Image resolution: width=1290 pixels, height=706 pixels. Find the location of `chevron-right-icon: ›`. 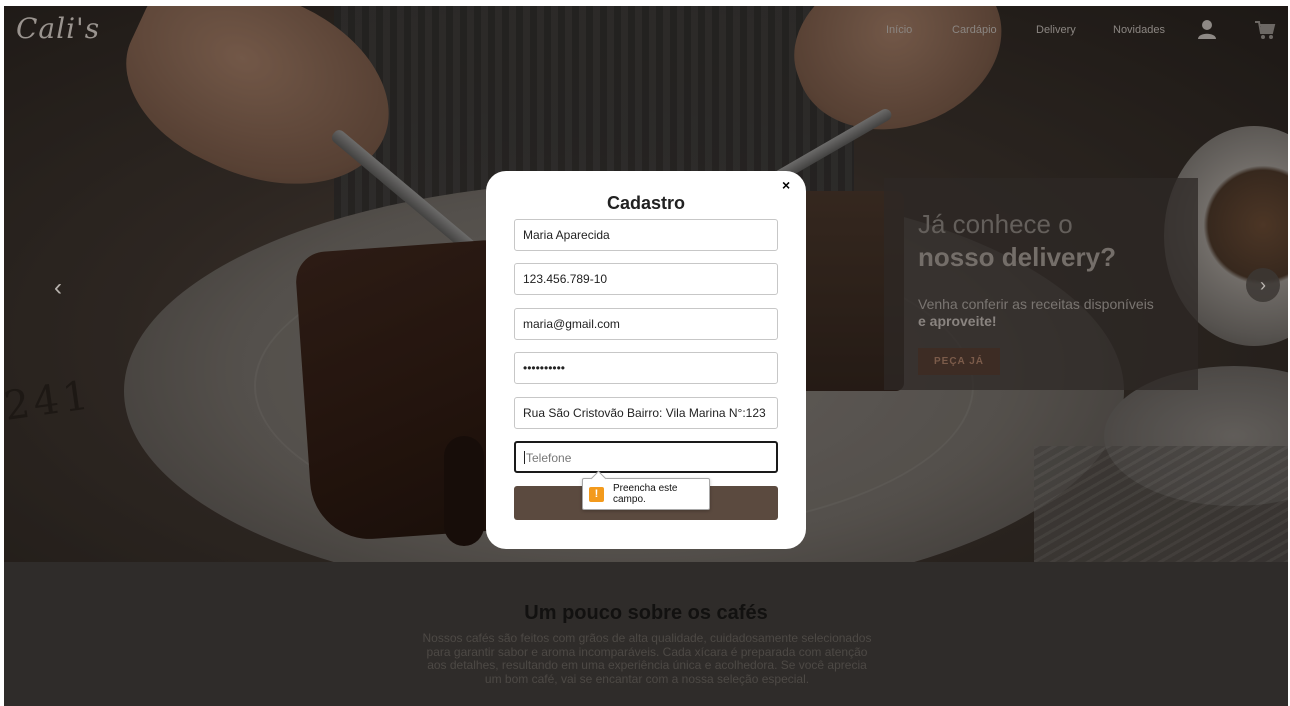

chevron-right-icon: › is located at coordinates (1263, 285).